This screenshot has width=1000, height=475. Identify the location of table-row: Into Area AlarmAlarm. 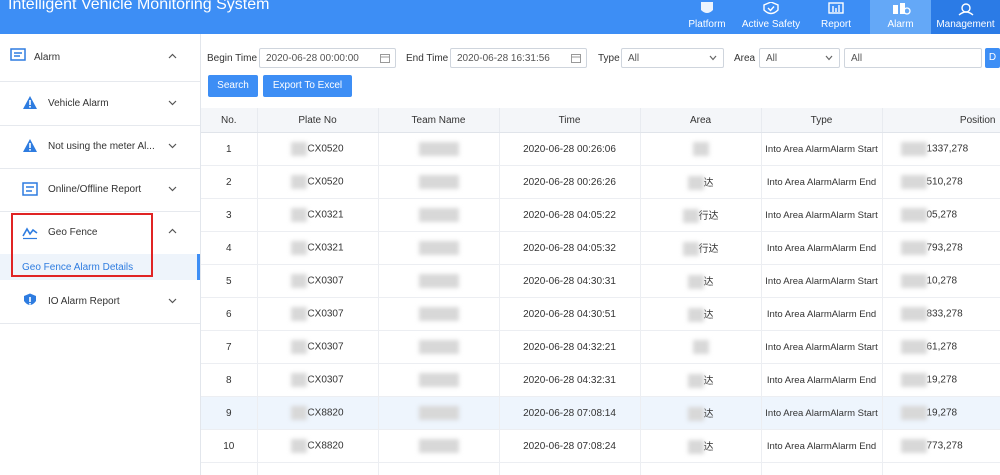
(600, 468).